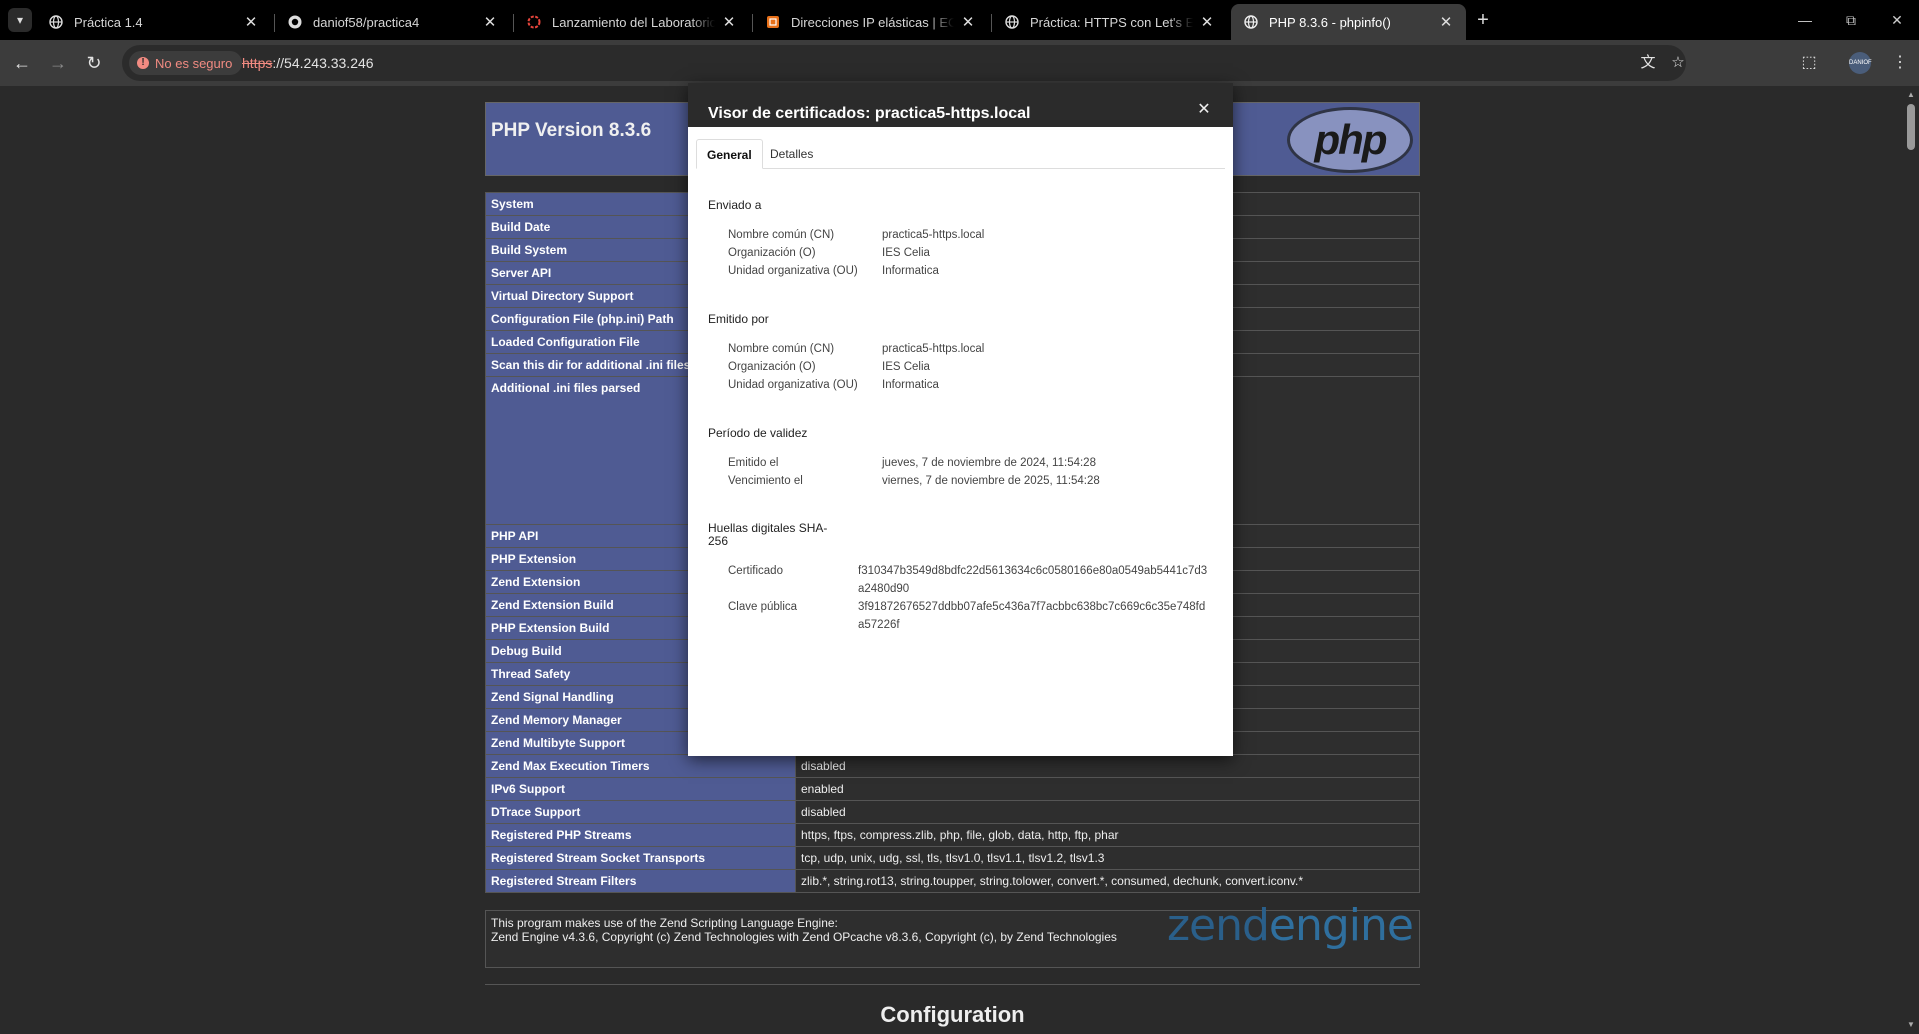  I want to click on phpinfo-value: enabled, so click(1107, 789).